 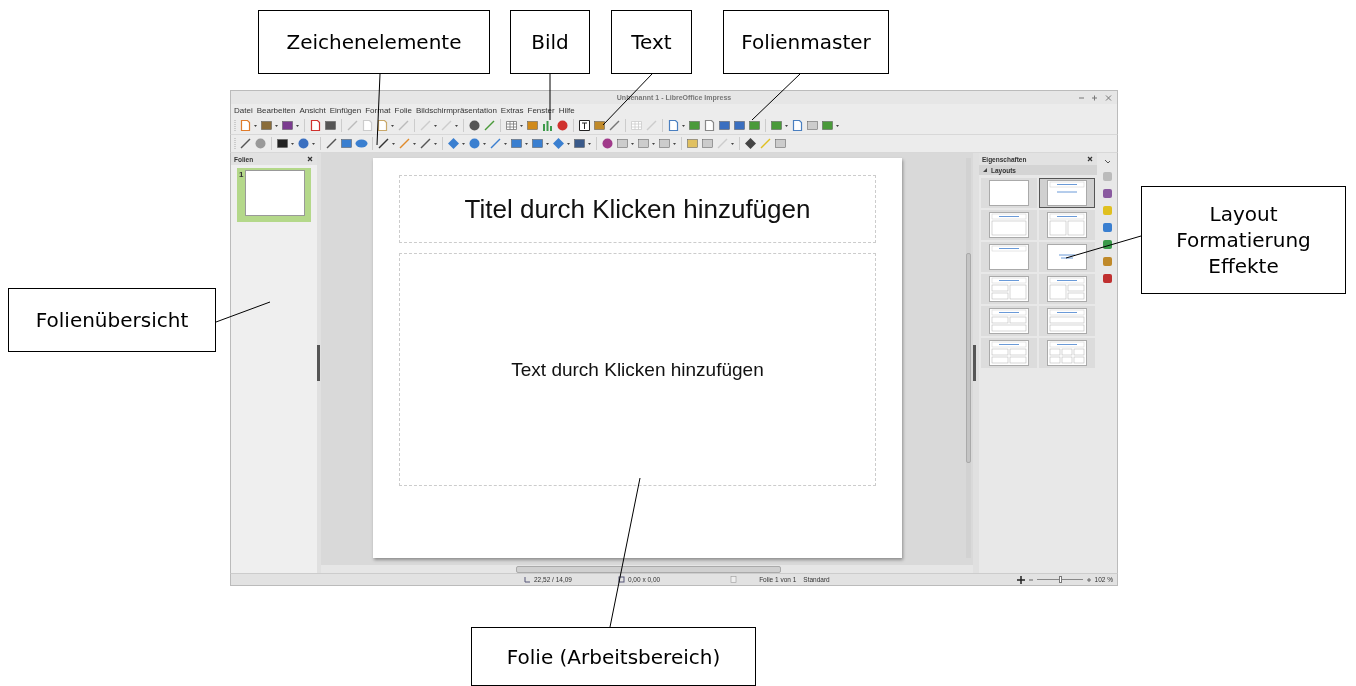 I want to click on menu-icon, so click(x=1107, y=161).